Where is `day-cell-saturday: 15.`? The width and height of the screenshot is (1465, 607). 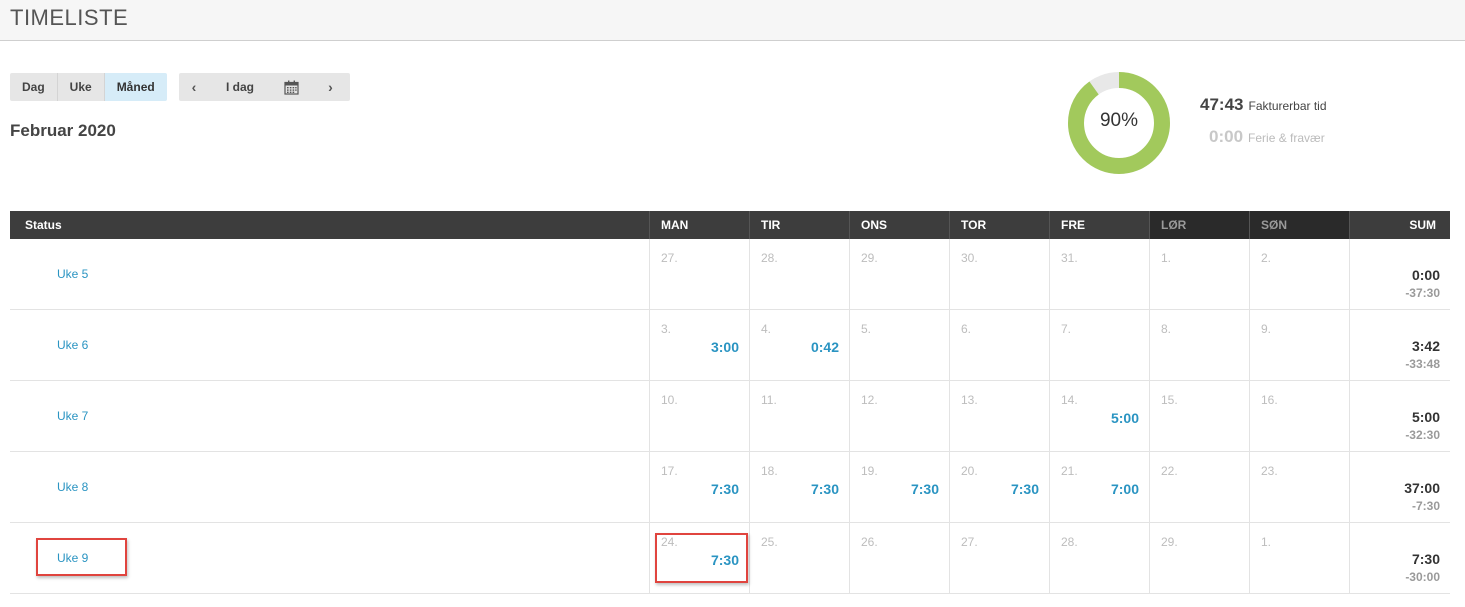 day-cell-saturday: 15. is located at coordinates (1200, 416).